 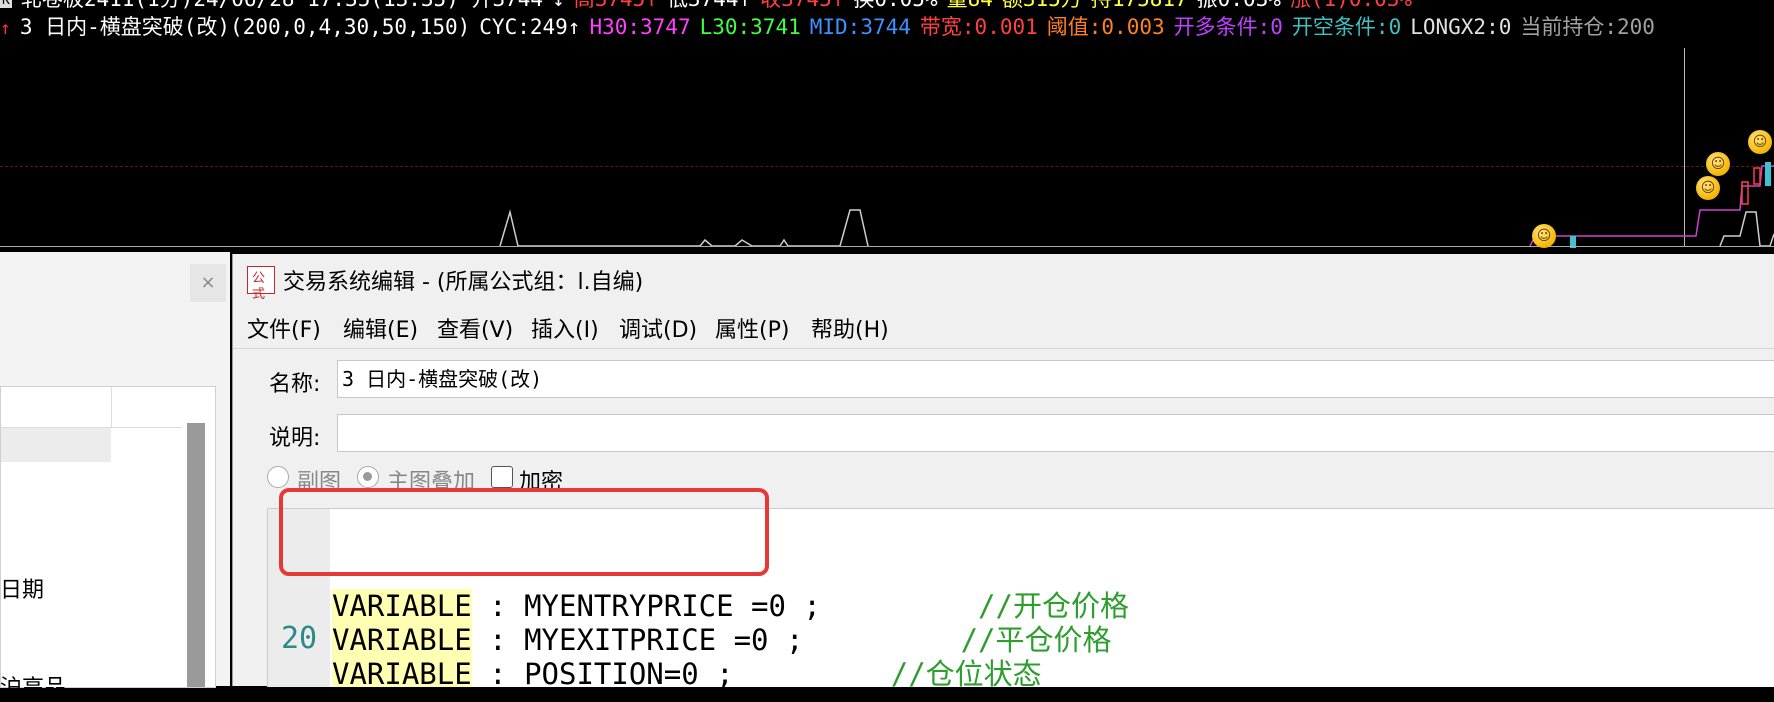 What do you see at coordinates (56, 445) in the screenshot?
I see `list-item-selected` at bounding box center [56, 445].